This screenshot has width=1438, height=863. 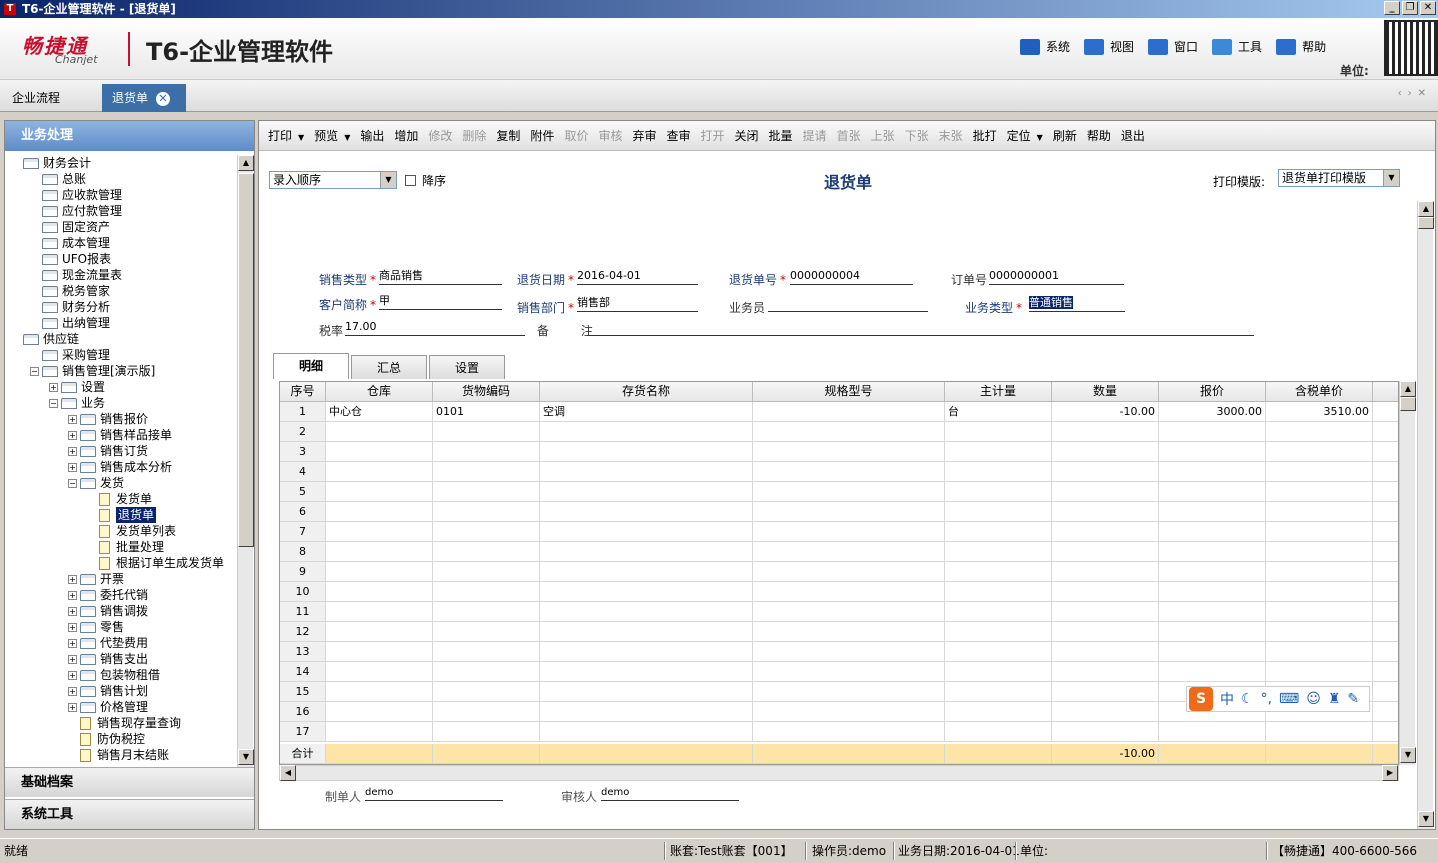 What do you see at coordinates (1426, 819) in the screenshot?
I see `form-scroll-down-button: ▼` at bounding box center [1426, 819].